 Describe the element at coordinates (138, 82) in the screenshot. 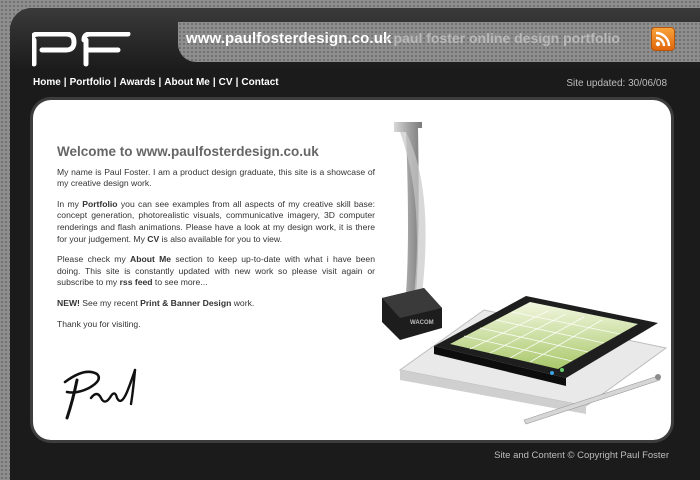

I see `nav-awards: Awards` at that location.